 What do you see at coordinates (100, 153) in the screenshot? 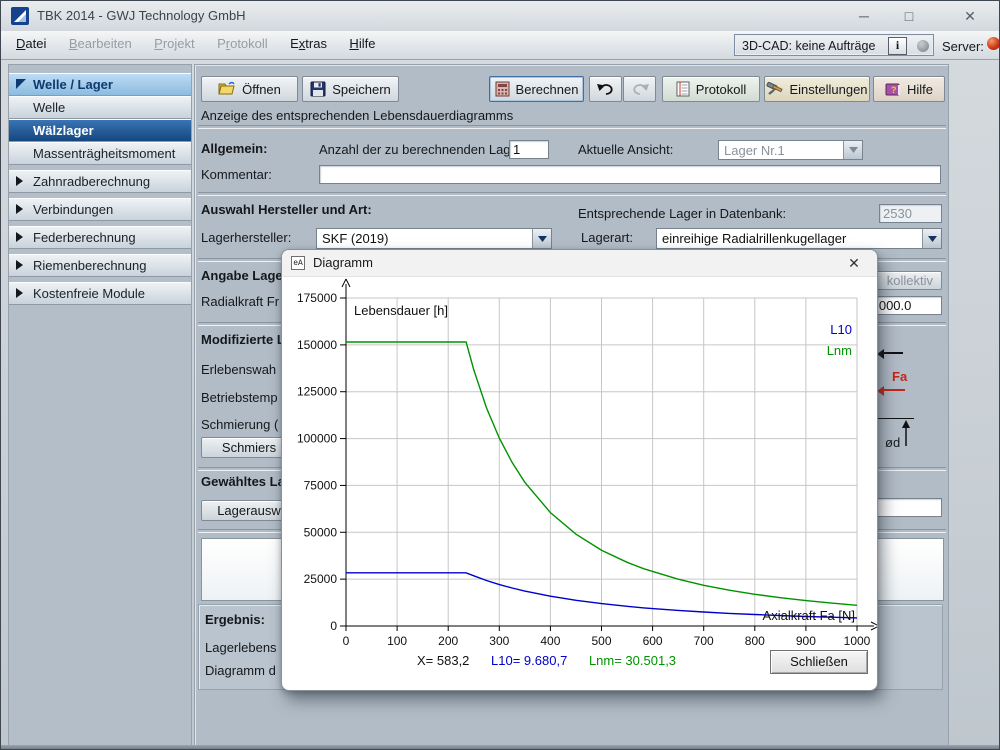
I see `sidebar-item-massentraegheitsmoment: Massenträgheitsmoment` at bounding box center [100, 153].